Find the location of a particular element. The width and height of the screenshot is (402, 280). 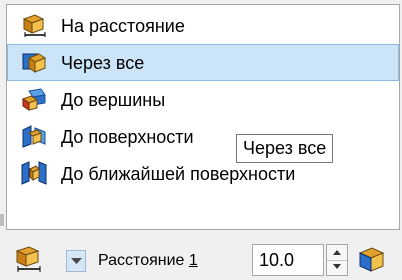

distance-spinner is located at coordinates (337, 260).